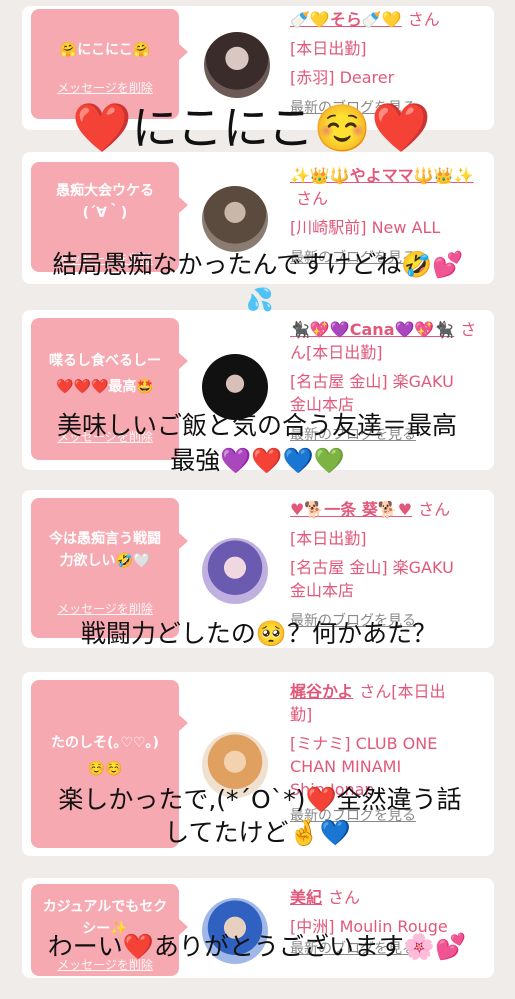 The height and width of the screenshot is (999, 515). I want to click on message-bubble: 今は愚痴言う戦闘 力欲しい🤣🤍 メッセージを削除, so click(109, 568).